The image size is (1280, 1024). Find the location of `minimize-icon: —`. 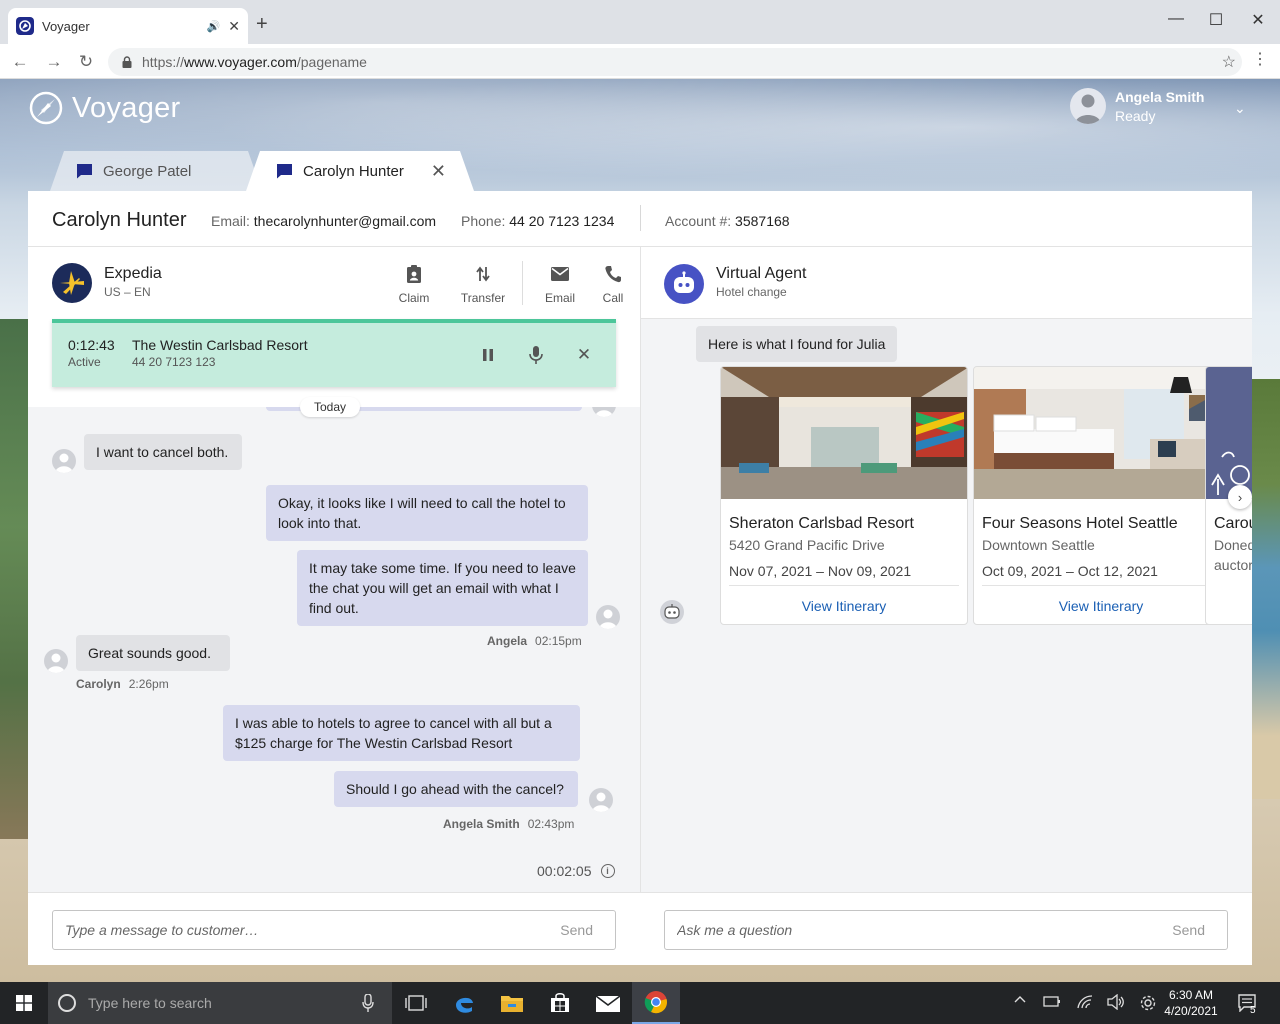

minimize-icon: — is located at coordinates (1176, 19).